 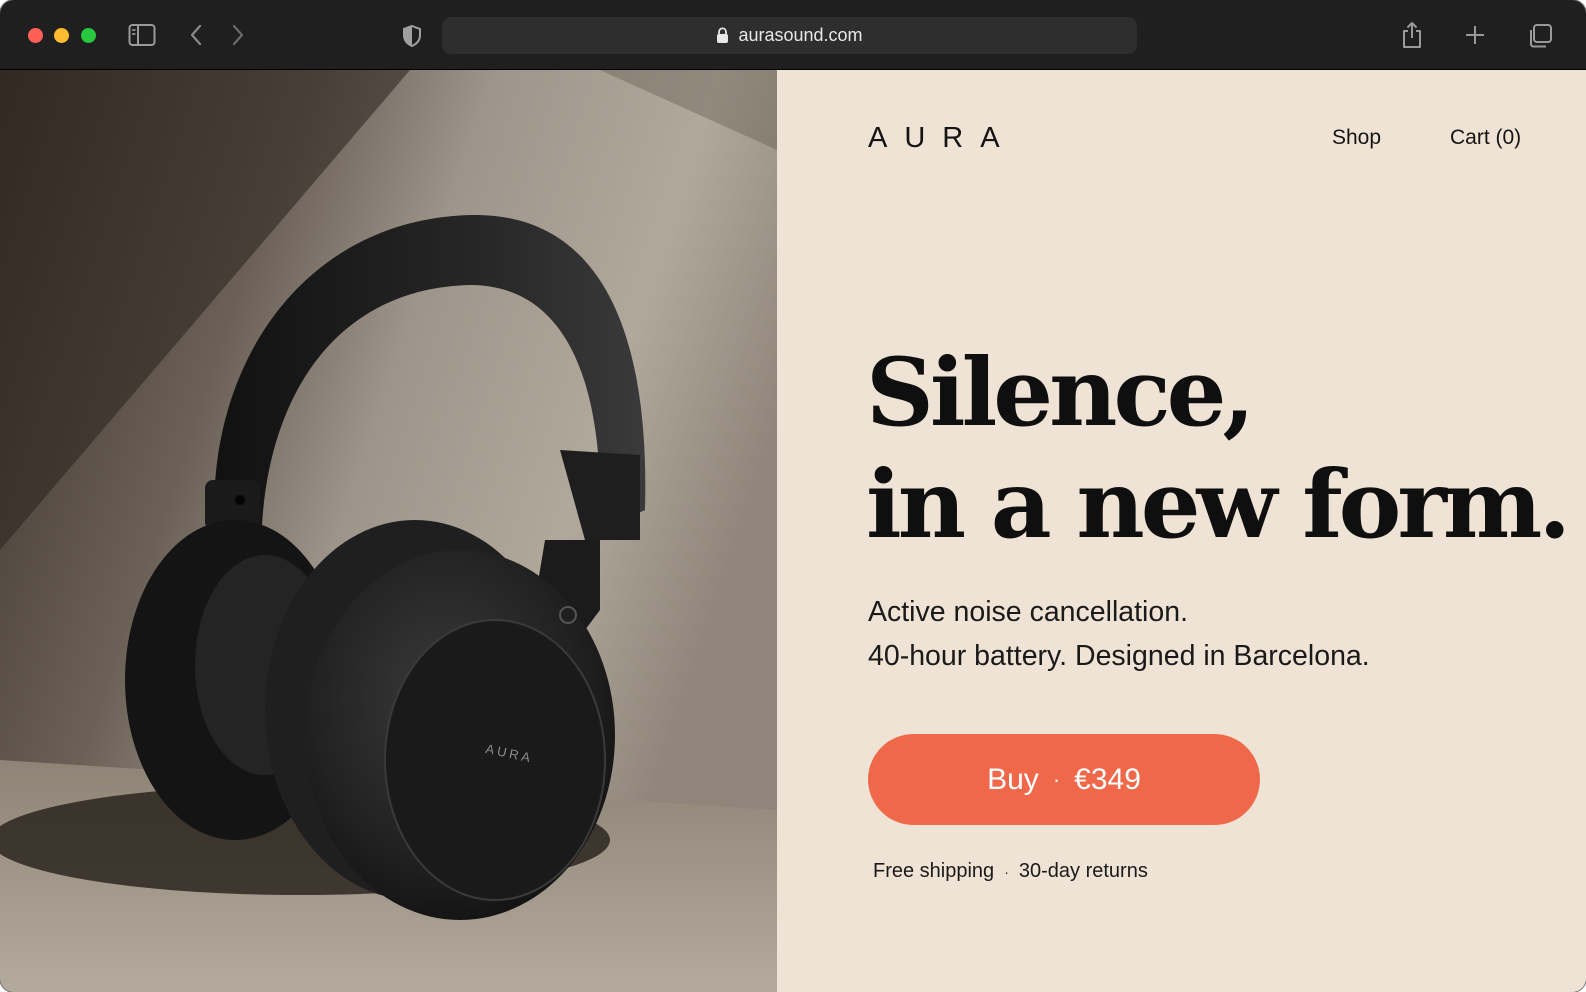 I want to click on buy-button-label: Buy, so click(x=1013, y=779).